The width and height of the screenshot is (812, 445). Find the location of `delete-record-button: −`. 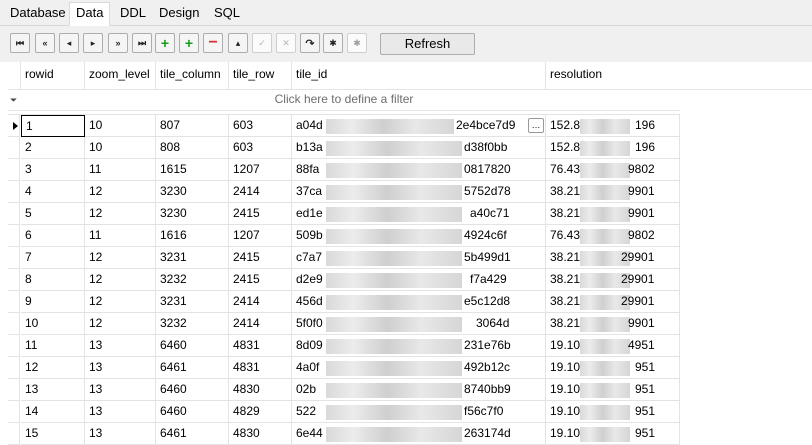

delete-record-button: − is located at coordinates (213, 43).